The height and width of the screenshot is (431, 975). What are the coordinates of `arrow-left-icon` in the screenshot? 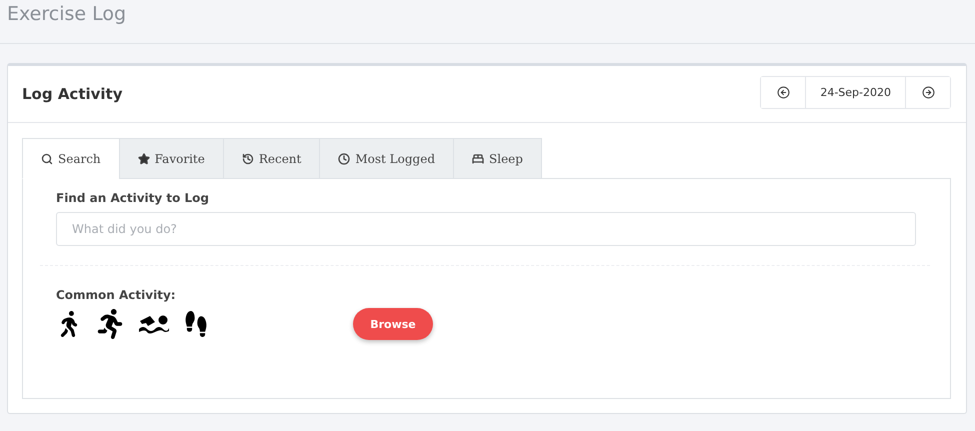 It's located at (783, 92).